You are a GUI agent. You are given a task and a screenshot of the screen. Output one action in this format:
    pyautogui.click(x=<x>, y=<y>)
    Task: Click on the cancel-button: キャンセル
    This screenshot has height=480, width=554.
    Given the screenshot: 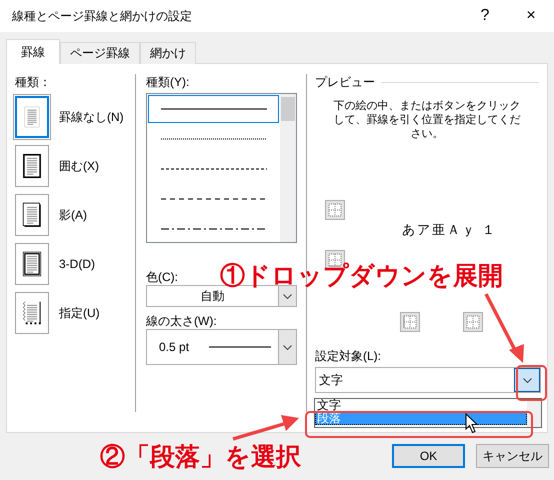 What is the action you would take?
    pyautogui.click(x=512, y=456)
    